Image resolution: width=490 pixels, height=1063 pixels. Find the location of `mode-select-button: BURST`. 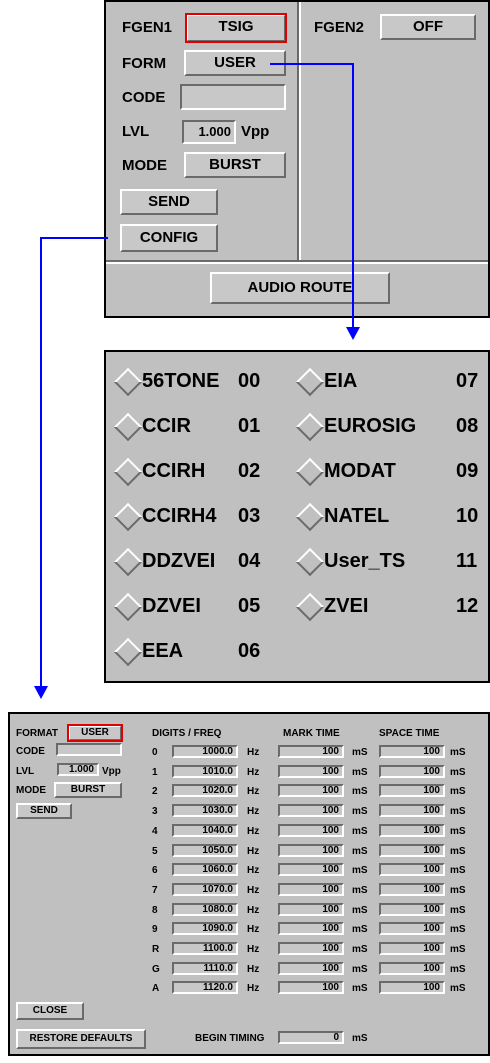

mode-select-button: BURST is located at coordinates (235, 165).